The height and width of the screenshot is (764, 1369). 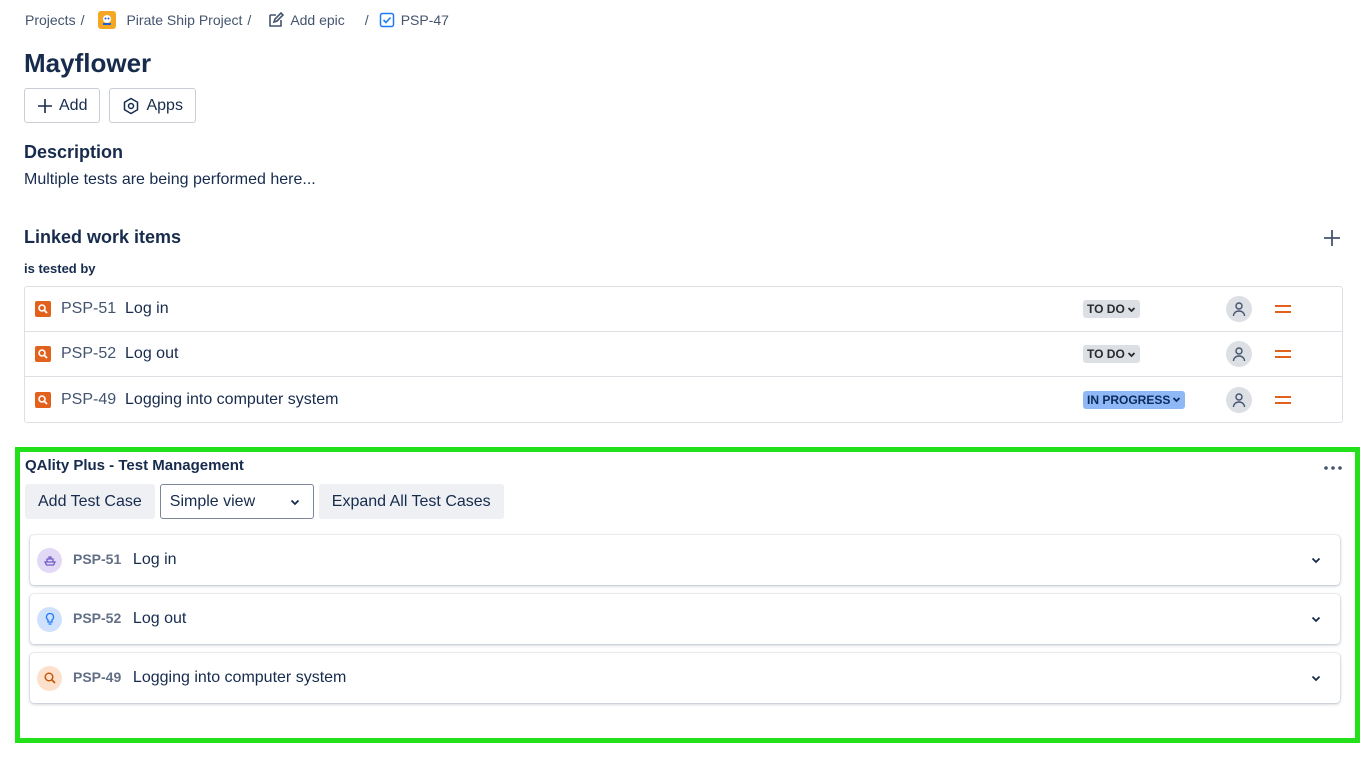 What do you see at coordinates (49, 619) in the screenshot?
I see `lightbulb-icon` at bounding box center [49, 619].